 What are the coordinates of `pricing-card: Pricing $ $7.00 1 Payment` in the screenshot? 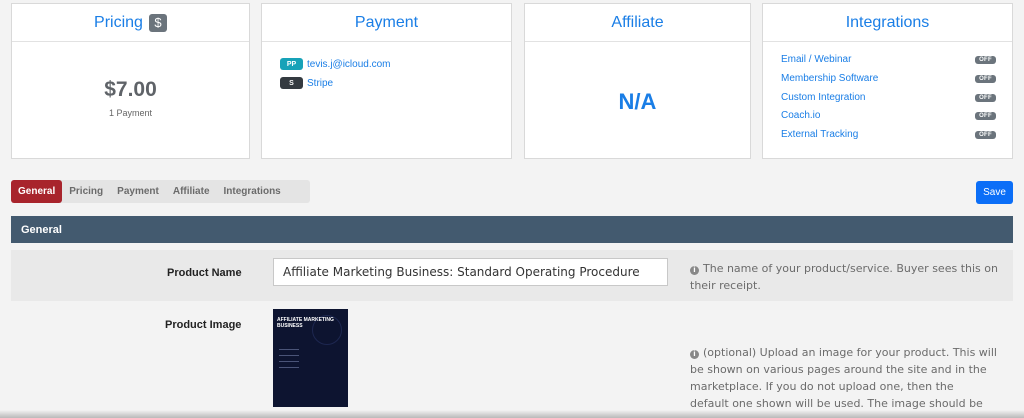 It's located at (130, 81).